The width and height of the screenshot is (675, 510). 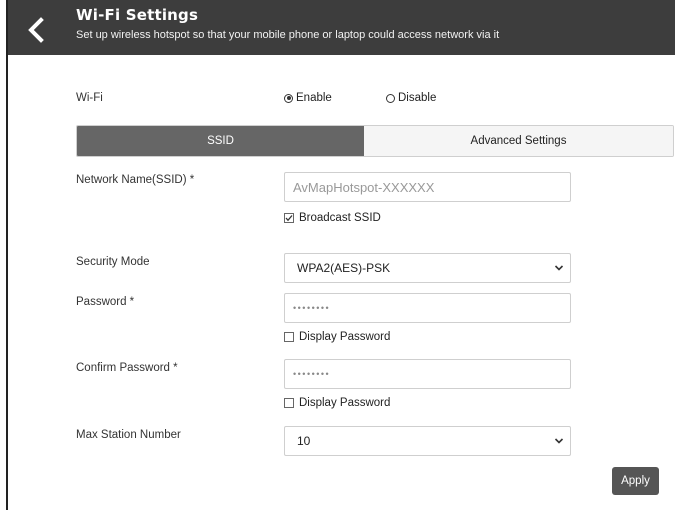 I want to click on password-input: ••••••••, so click(x=427, y=308).